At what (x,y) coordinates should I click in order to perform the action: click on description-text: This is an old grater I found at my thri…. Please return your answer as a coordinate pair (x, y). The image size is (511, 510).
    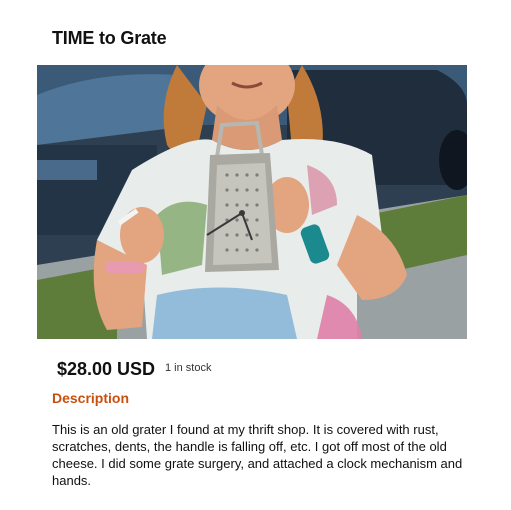
    Looking at the image, I should click on (257, 455).